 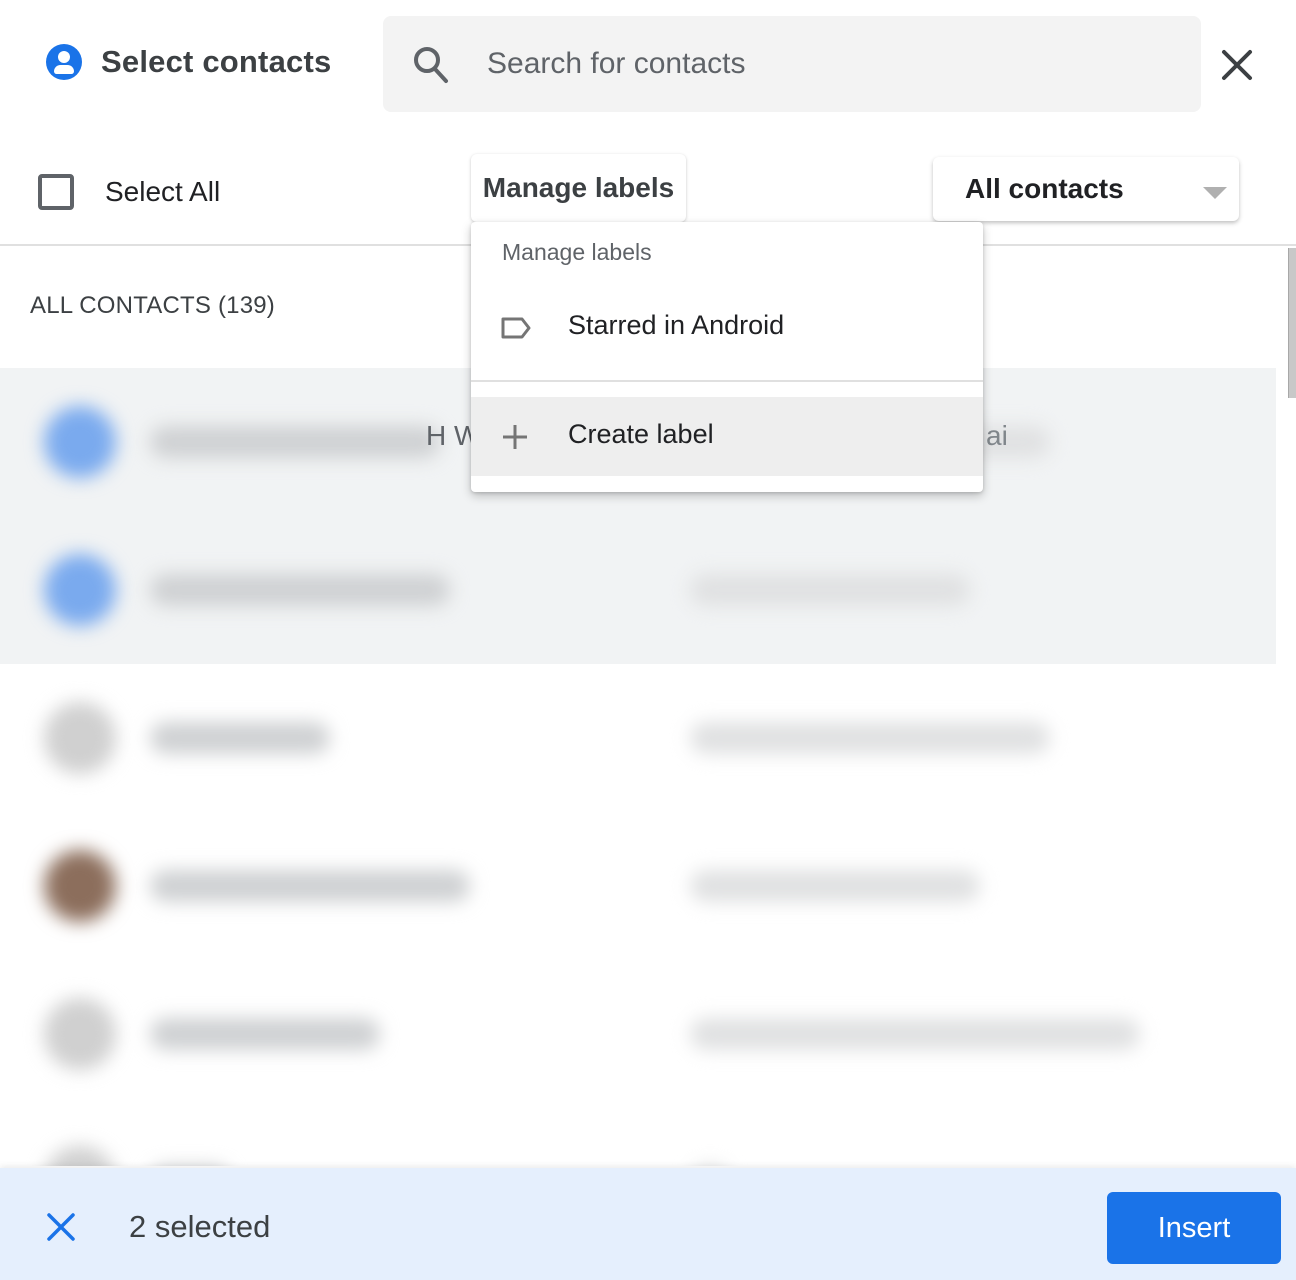 What do you see at coordinates (56, 192) in the screenshot?
I see `checkbox-box` at bounding box center [56, 192].